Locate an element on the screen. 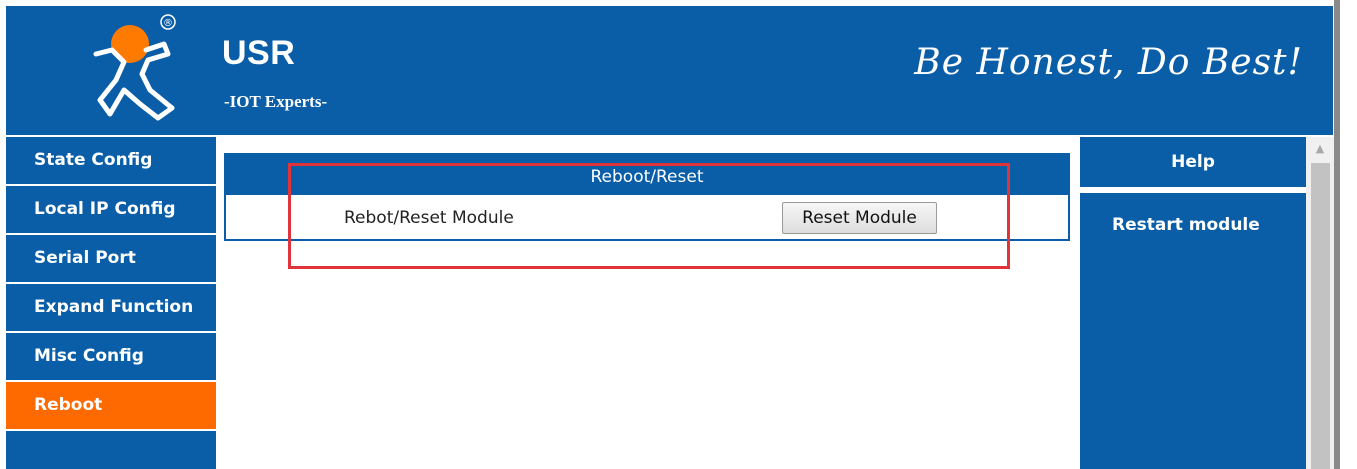 The width and height of the screenshot is (1357, 469). reset-module-button: Reset Module is located at coordinates (859, 218).